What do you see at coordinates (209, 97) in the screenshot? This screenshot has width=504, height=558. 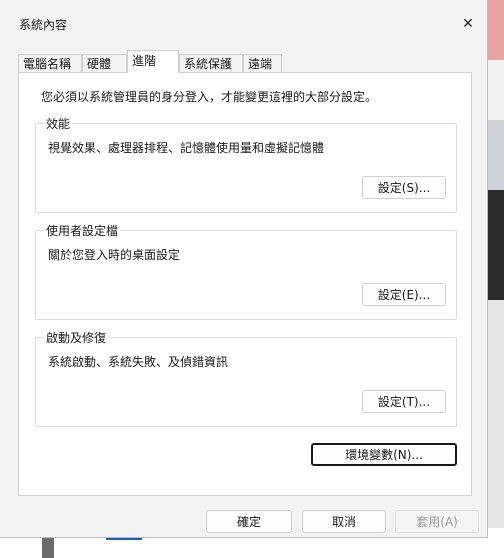 I see `admin-notice: 您必須以系統管理員的身分登入，才能變更這裡的大部分設定。` at bounding box center [209, 97].